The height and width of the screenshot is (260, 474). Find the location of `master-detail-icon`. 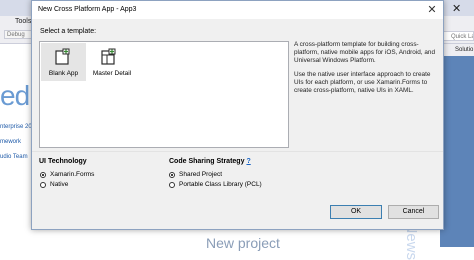

master-detail-icon is located at coordinates (108, 56).